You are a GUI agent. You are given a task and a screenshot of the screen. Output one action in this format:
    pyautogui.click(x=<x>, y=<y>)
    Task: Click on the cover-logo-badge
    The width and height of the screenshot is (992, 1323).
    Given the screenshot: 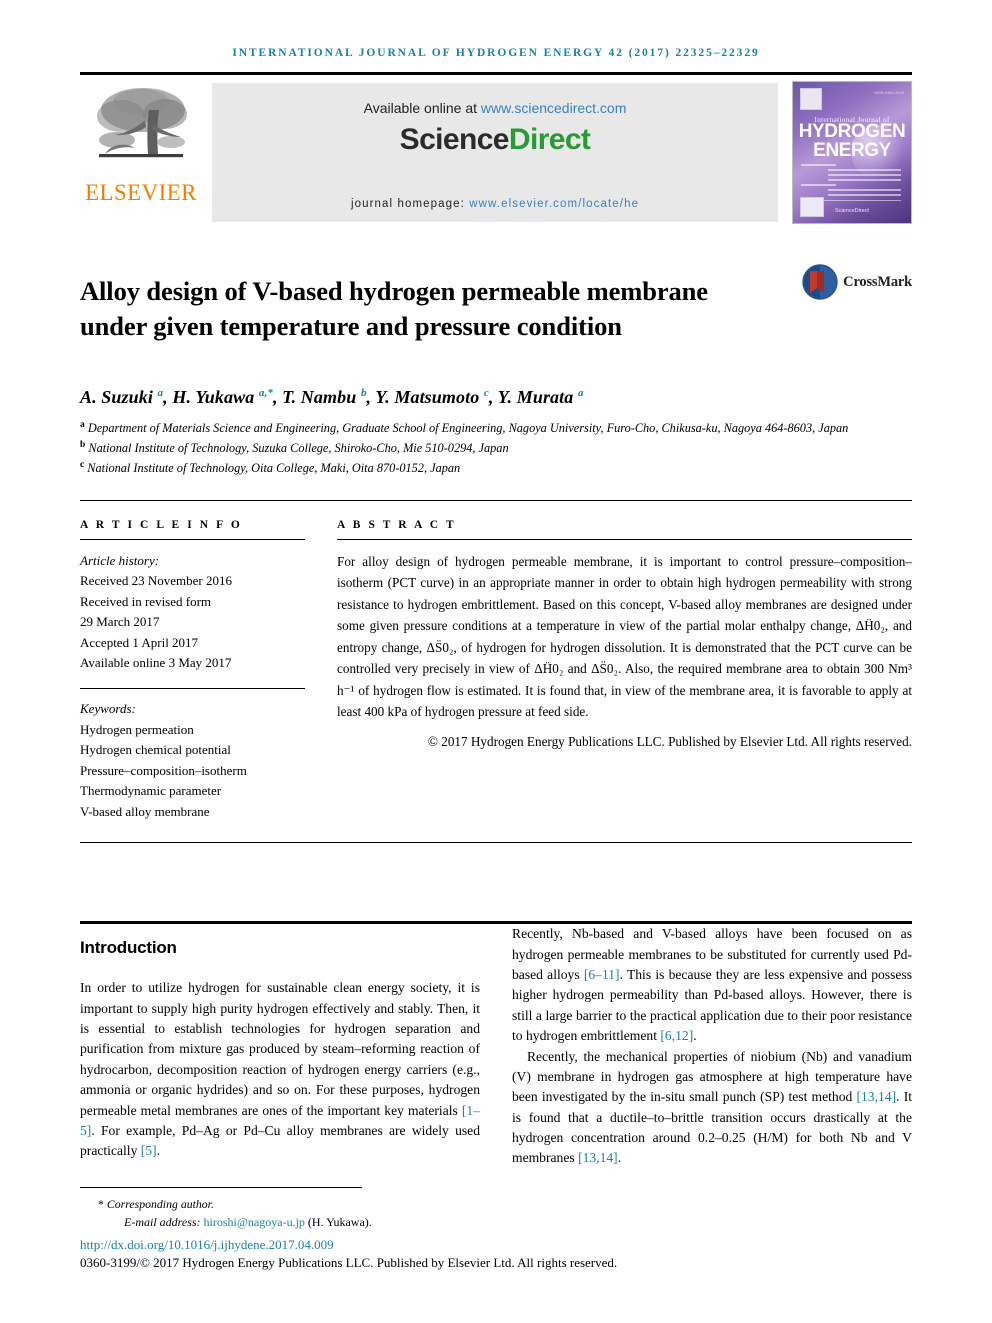 What is the action you would take?
    pyautogui.click(x=811, y=99)
    